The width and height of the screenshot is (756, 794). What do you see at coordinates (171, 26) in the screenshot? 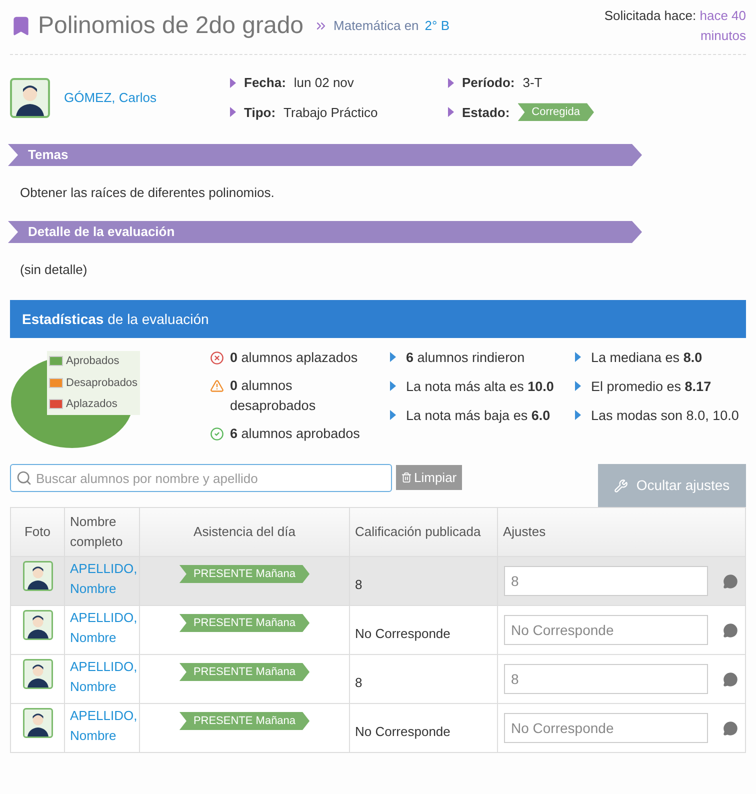
I see `page-title: Polinomios de 2do grado` at bounding box center [171, 26].